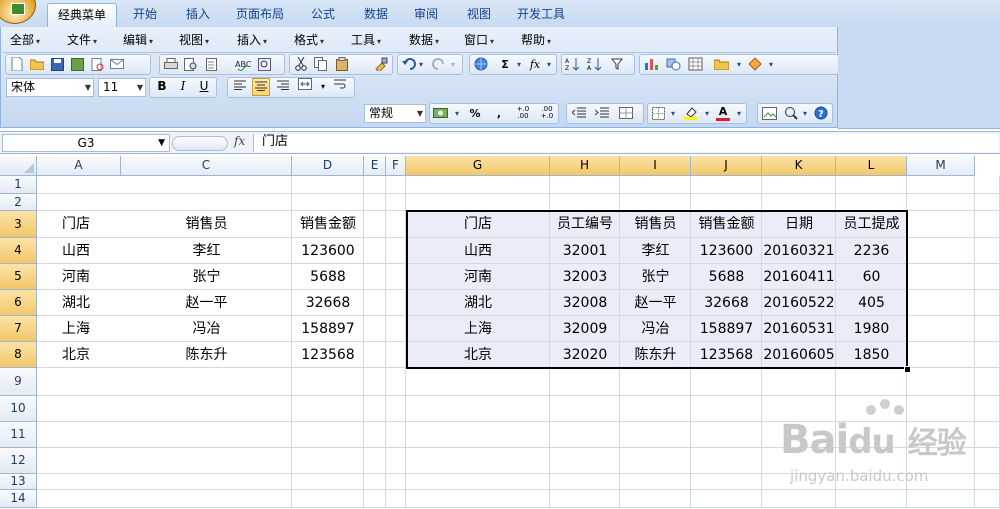 Image resolution: width=1000 pixels, height=509 pixels. Describe the element at coordinates (871, 166) in the screenshot. I see `column-header: L` at that location.